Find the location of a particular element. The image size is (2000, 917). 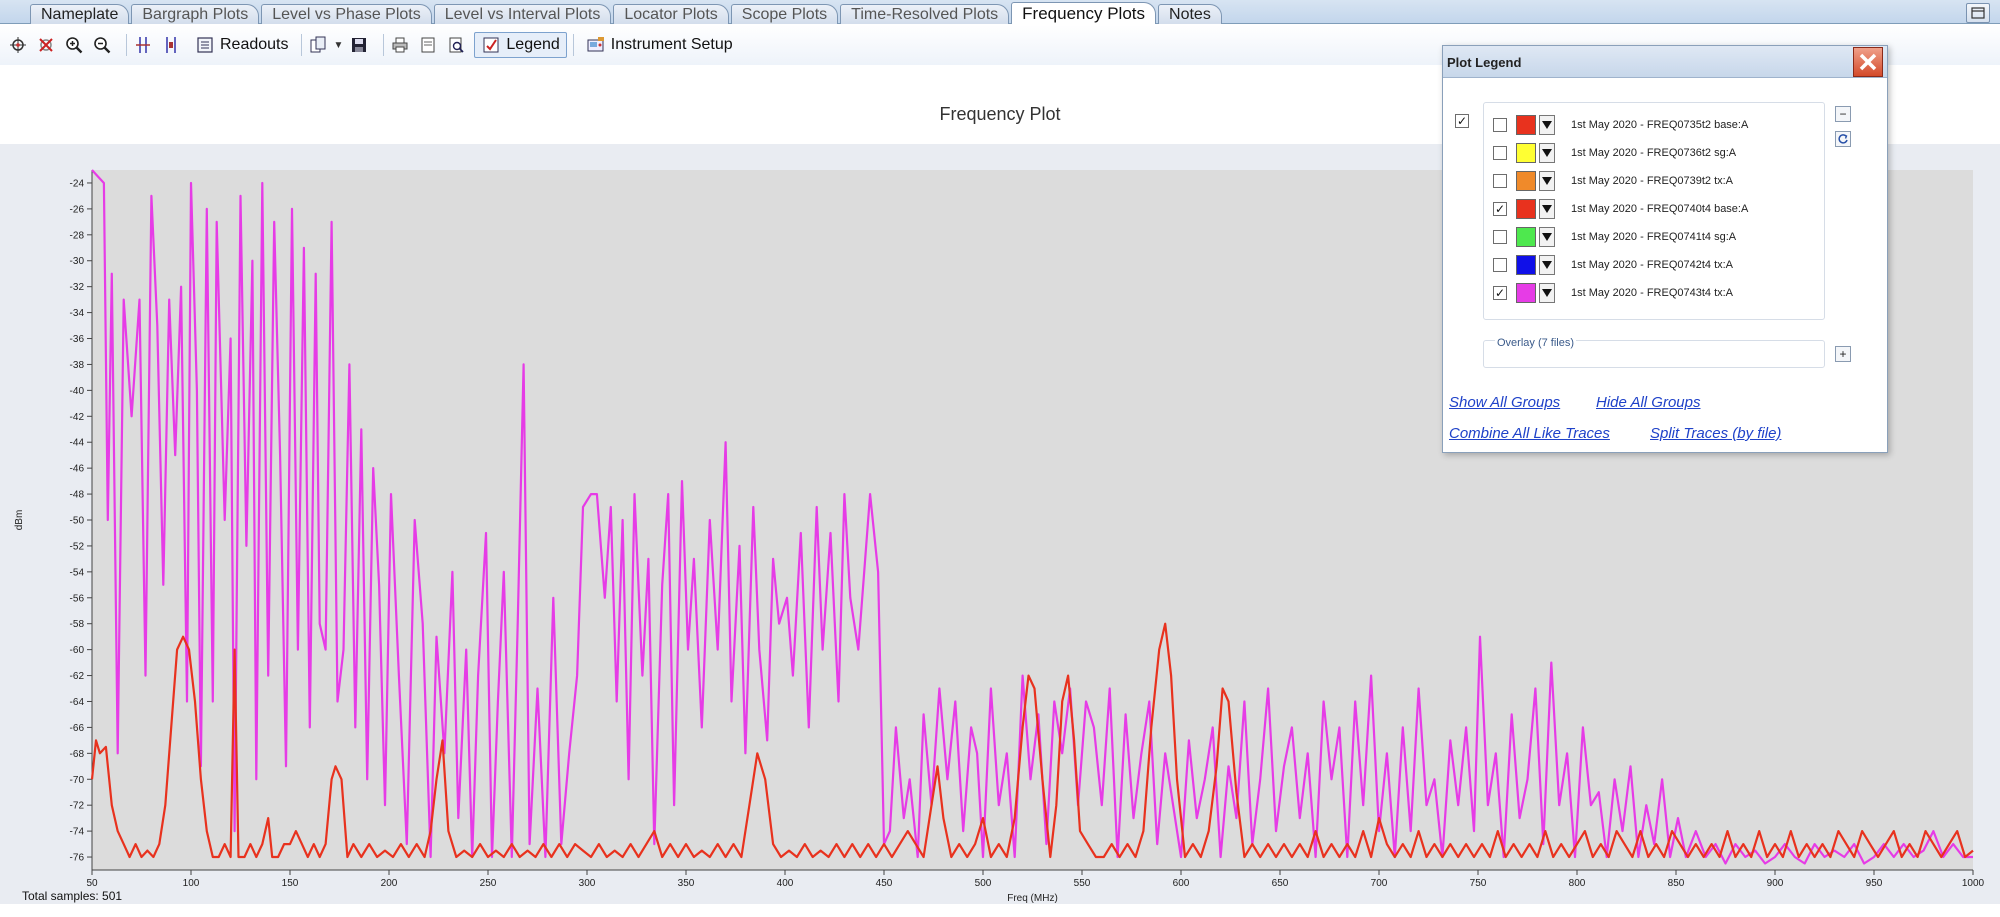

x-tick-label: 400 is located at coordinates (785, 883).